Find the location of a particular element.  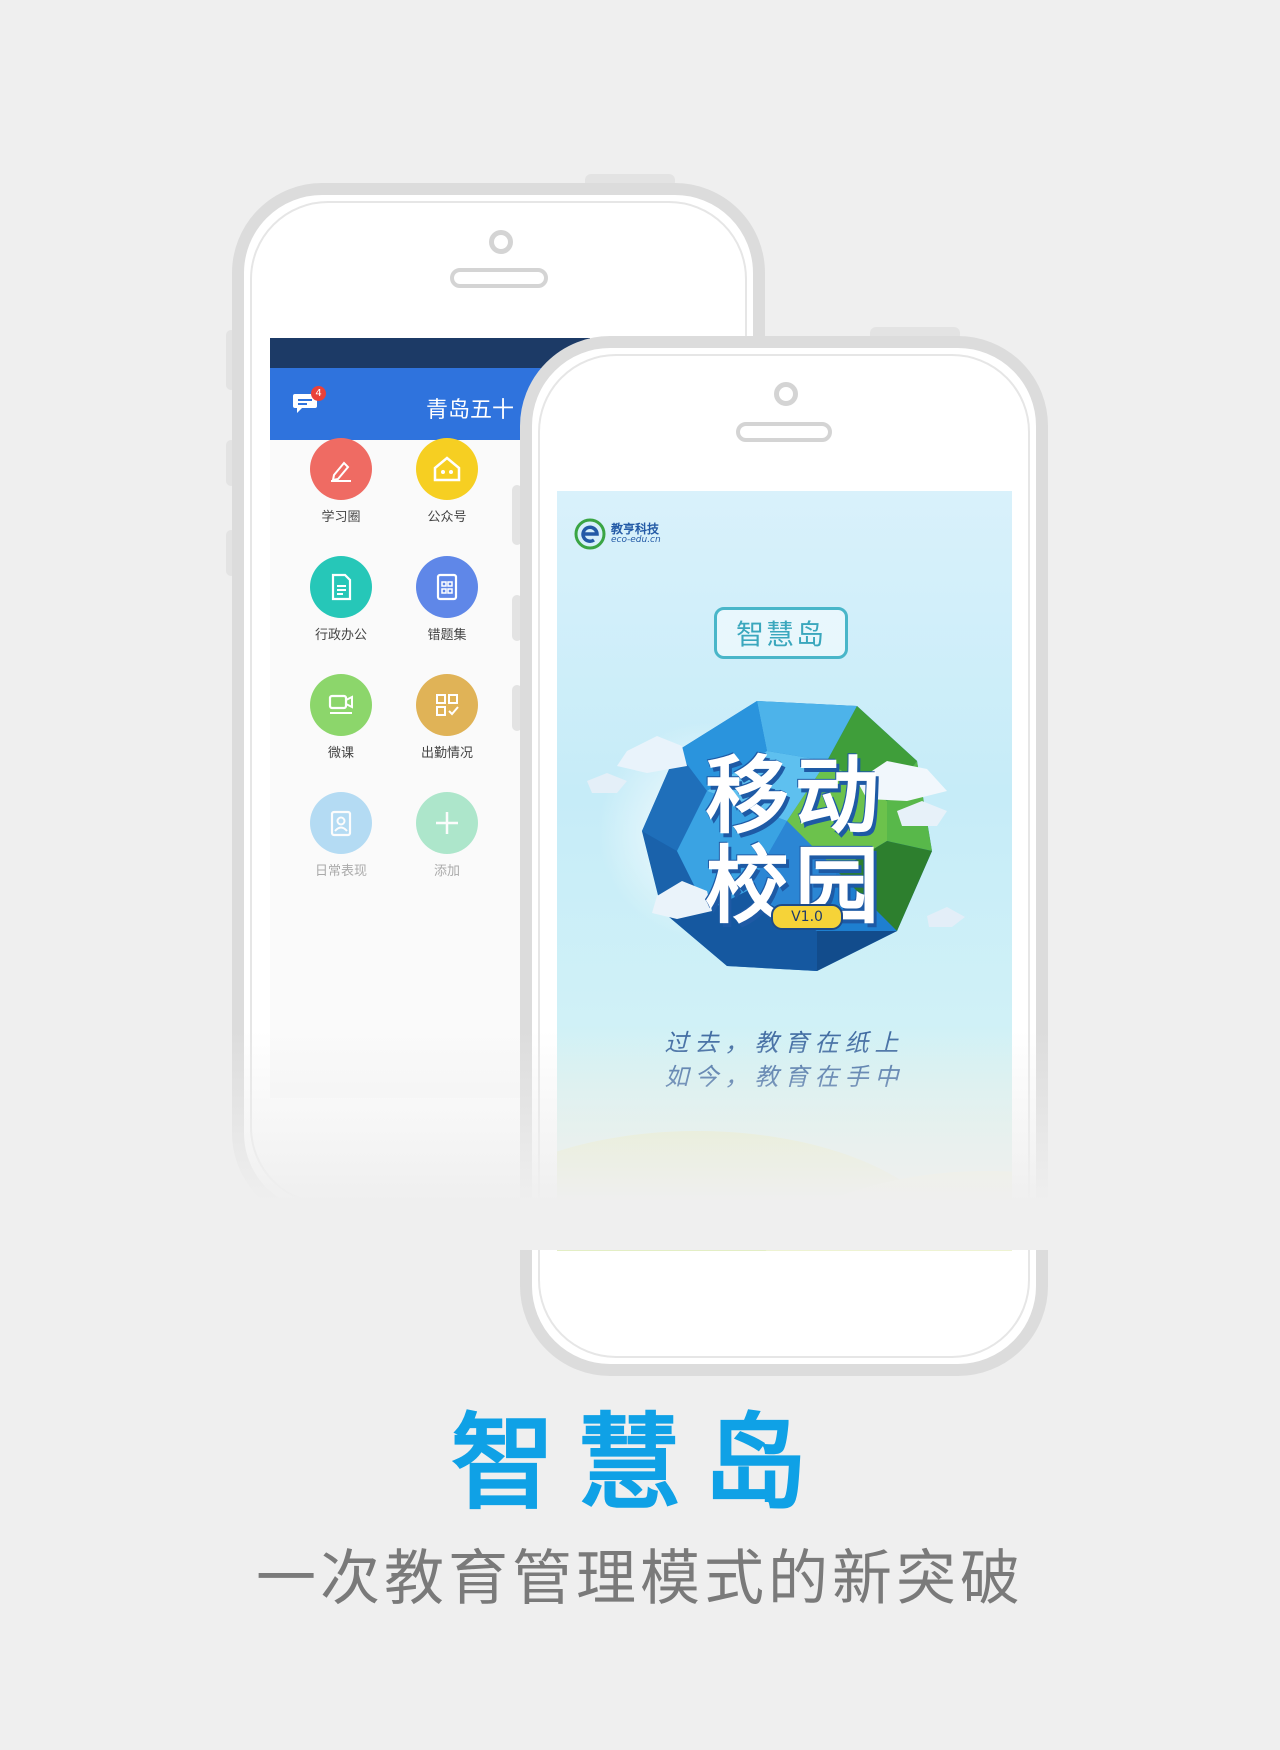

video-icon is located at coordinates (341, 705).